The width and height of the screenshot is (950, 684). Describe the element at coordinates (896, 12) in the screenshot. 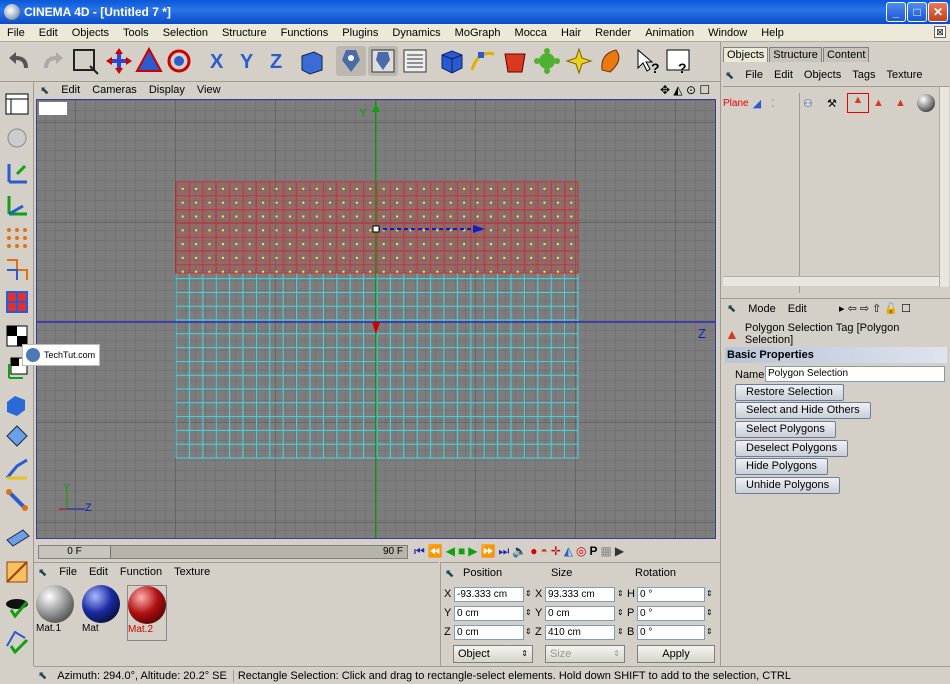

I see `minimize-button: _` at that location.